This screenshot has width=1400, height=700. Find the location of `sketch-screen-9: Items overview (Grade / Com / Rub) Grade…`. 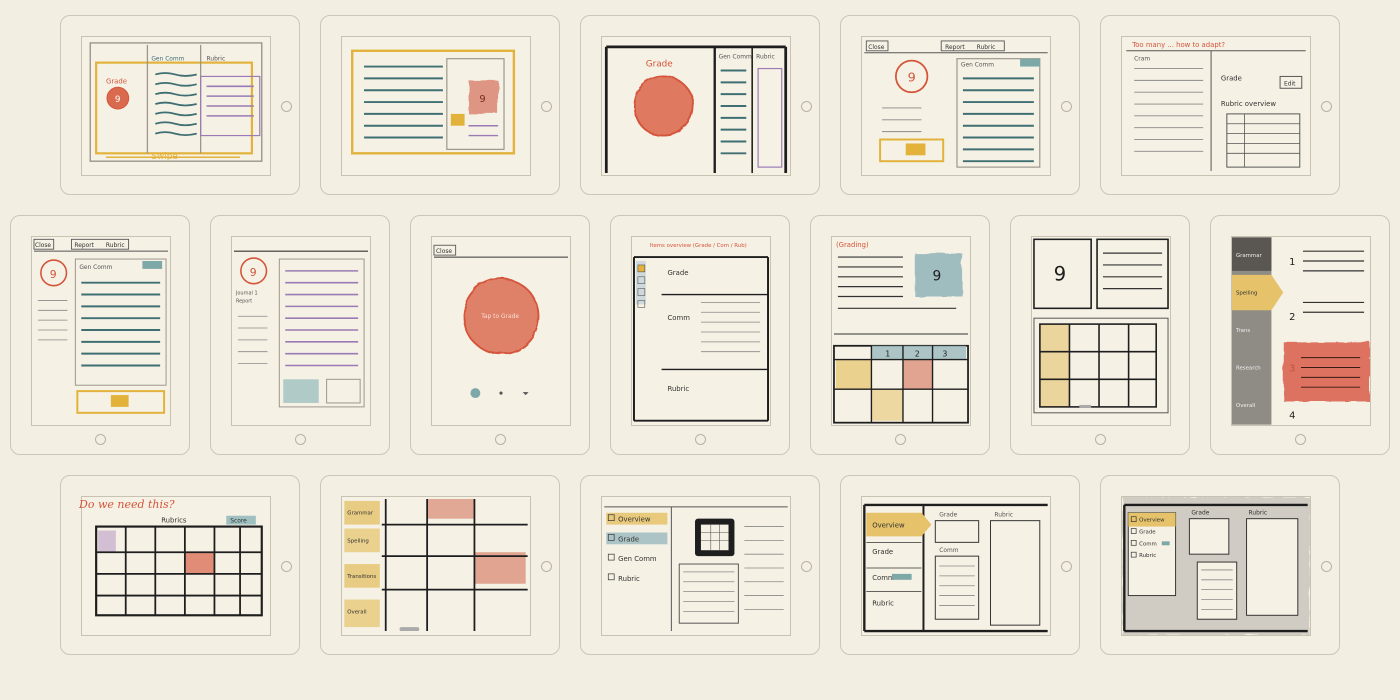

sketch-screen-9: Items overview (Grade / Com / Rub) Grade… is located at coordinates (701, 331).